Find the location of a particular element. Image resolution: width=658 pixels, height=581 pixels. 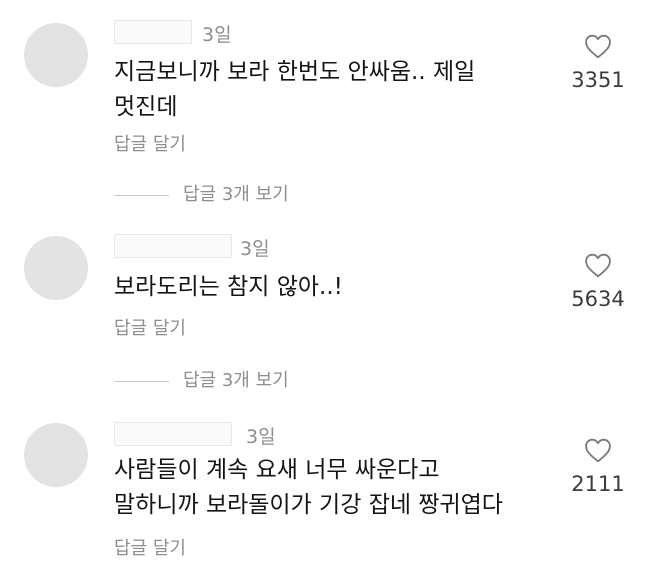

comment-text: 보라도리는 참지 않아..! is located at coordinates (228, 287).